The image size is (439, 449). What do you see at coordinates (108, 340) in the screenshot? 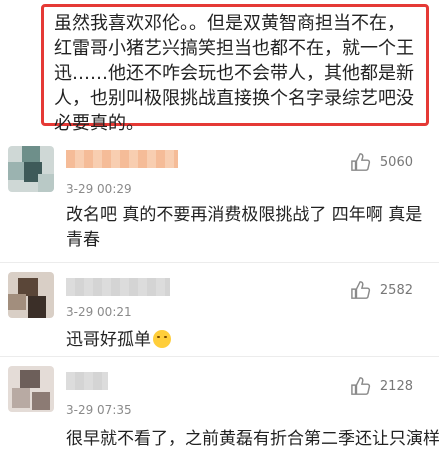
I see `comment-text: 迅哥好孤单` at bounding box center [108, 340].